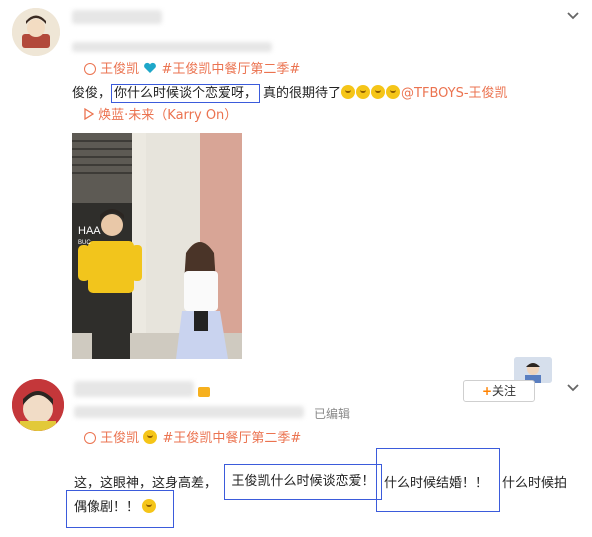 This screenshot has width=592, height=537. Describe the element at coordinates (436, 483) in the screenshot. I see `post2-text-boxed2: 什么时候结婚！！` at that location.